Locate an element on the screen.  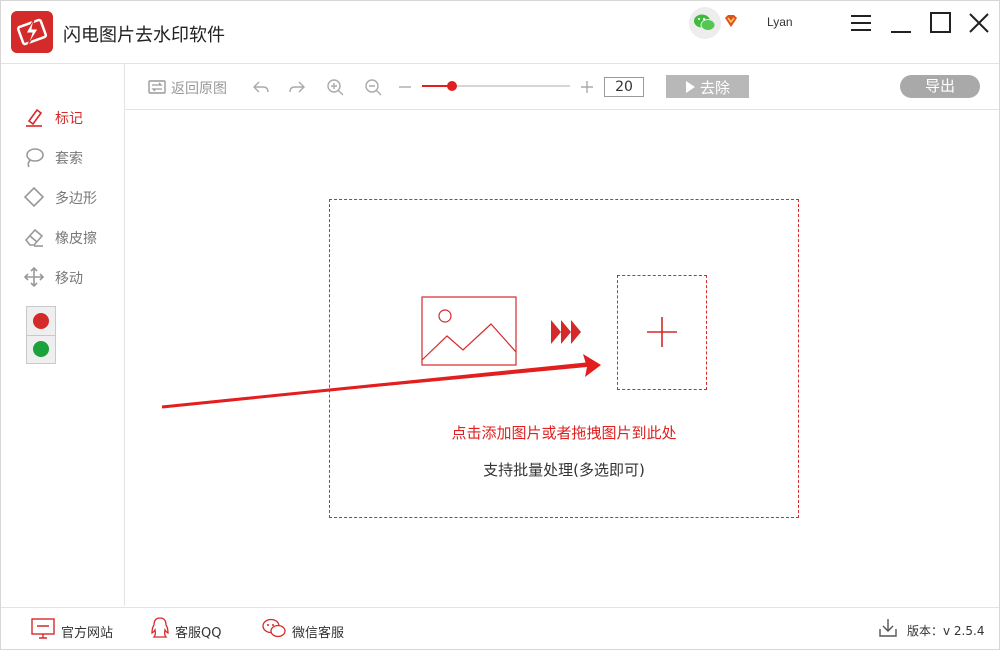
wechat-service-label: 微信客服 is located at coordinates (318, 633).